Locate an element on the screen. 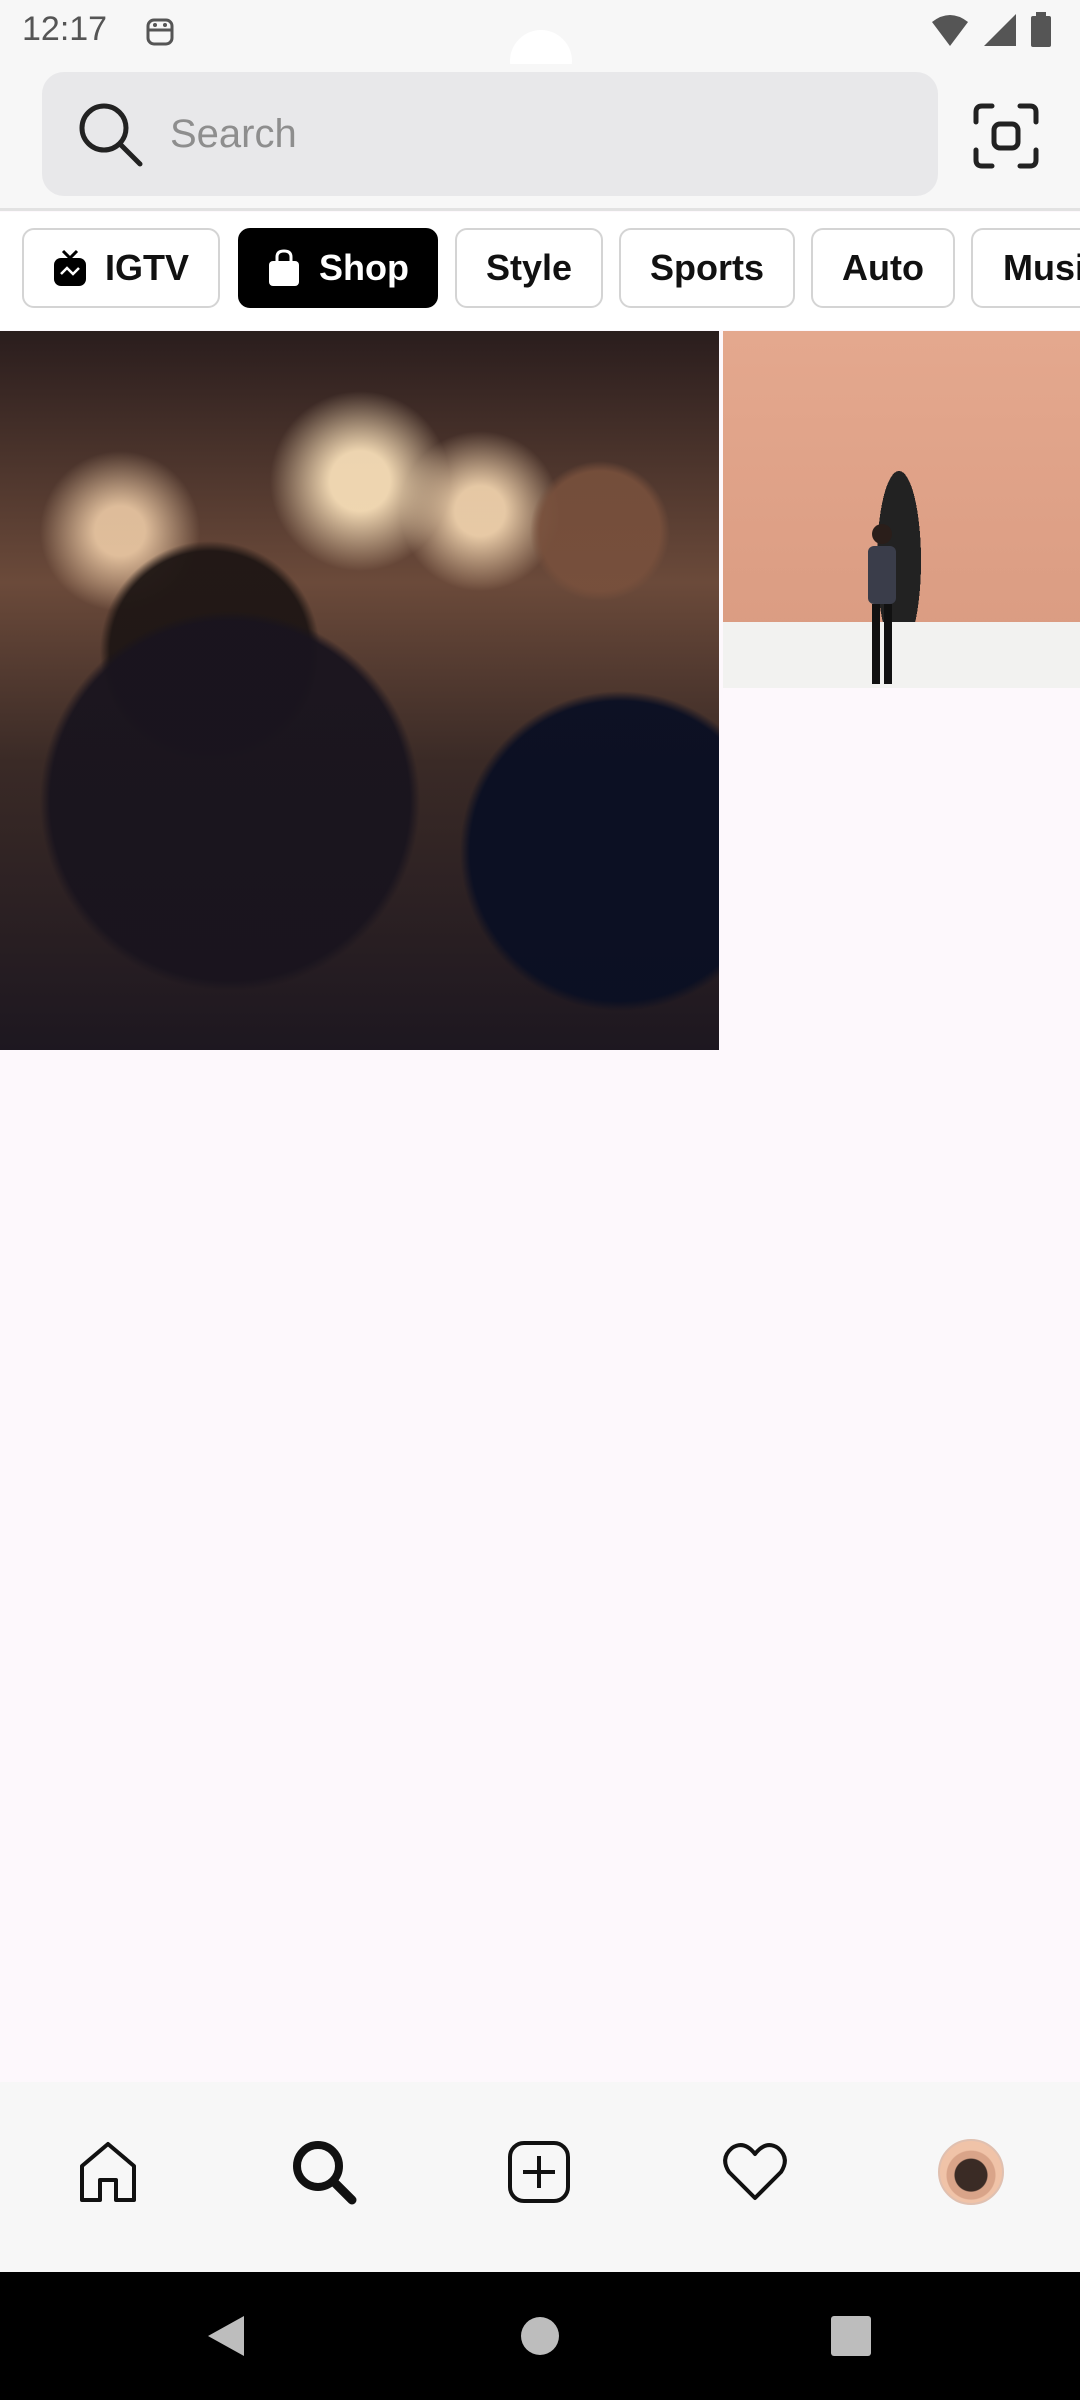  chip-label: Shop is located at coordinates (364, 267).